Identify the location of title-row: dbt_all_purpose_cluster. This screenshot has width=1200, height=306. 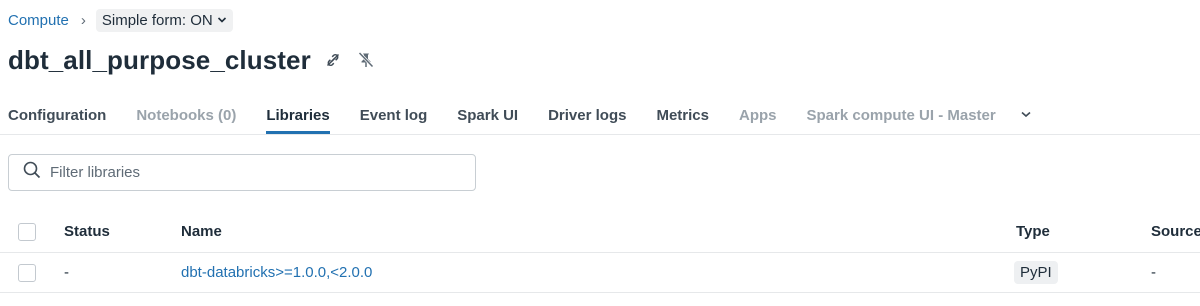
(191, 60).